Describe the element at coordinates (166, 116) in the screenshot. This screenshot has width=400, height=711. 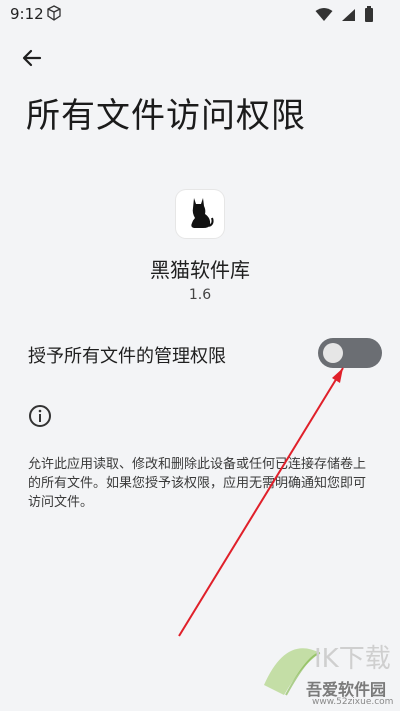
I see `page-title: 所有文件访问权限` at that location.